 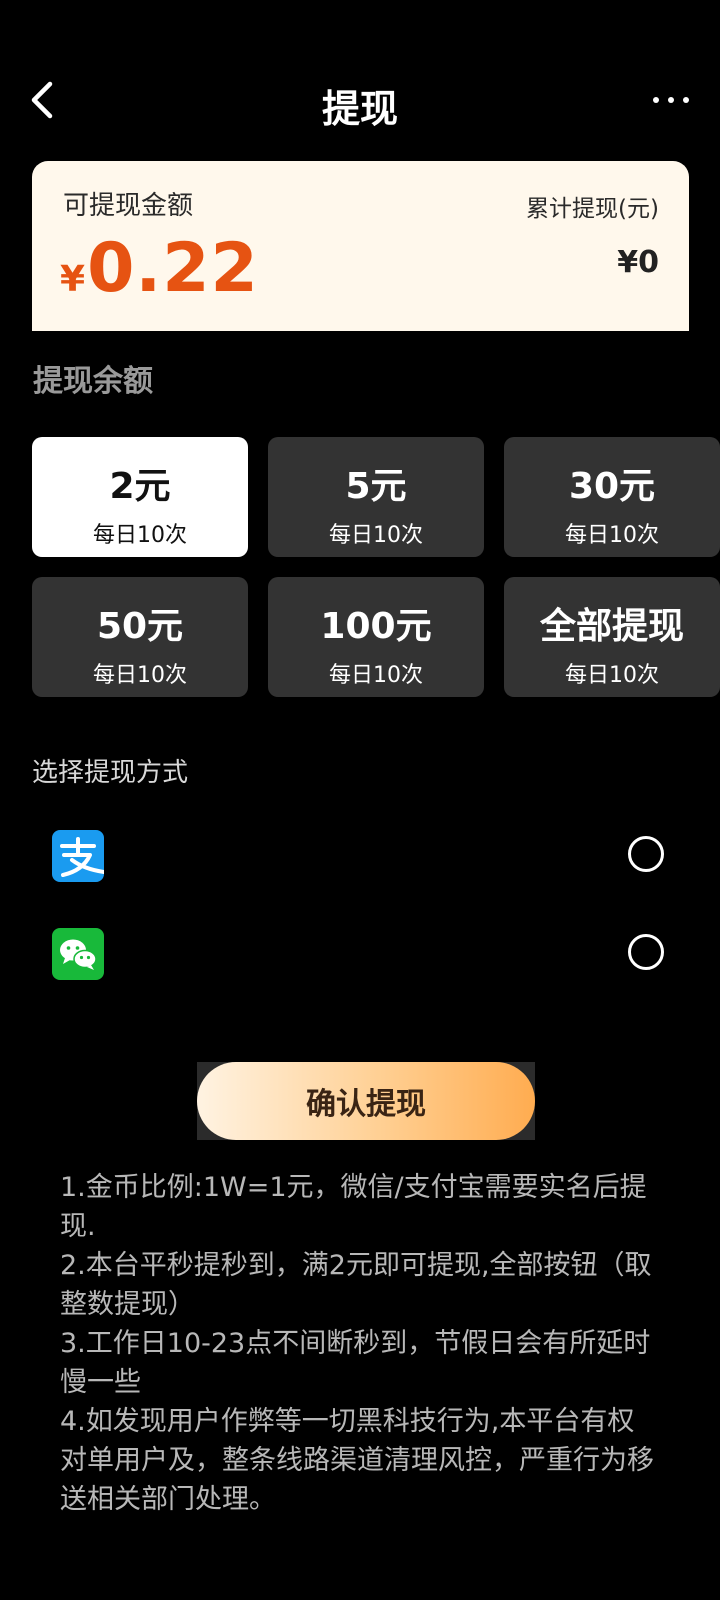 I want to click on option-amount: 2元, so click(x=140, y=486).